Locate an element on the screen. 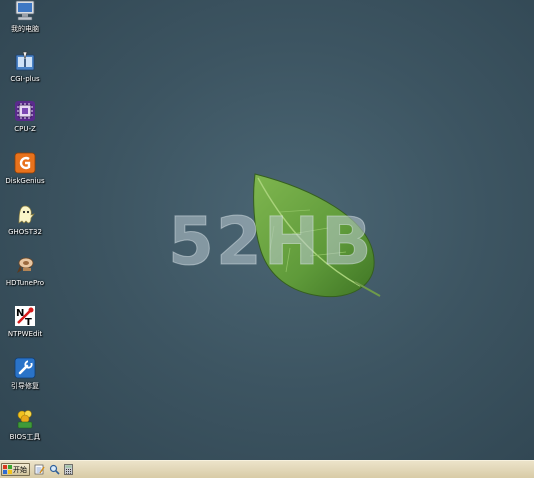  desktop-icon-ntpwedit: N T NTPWEdit is located at coordinates (25, 329).